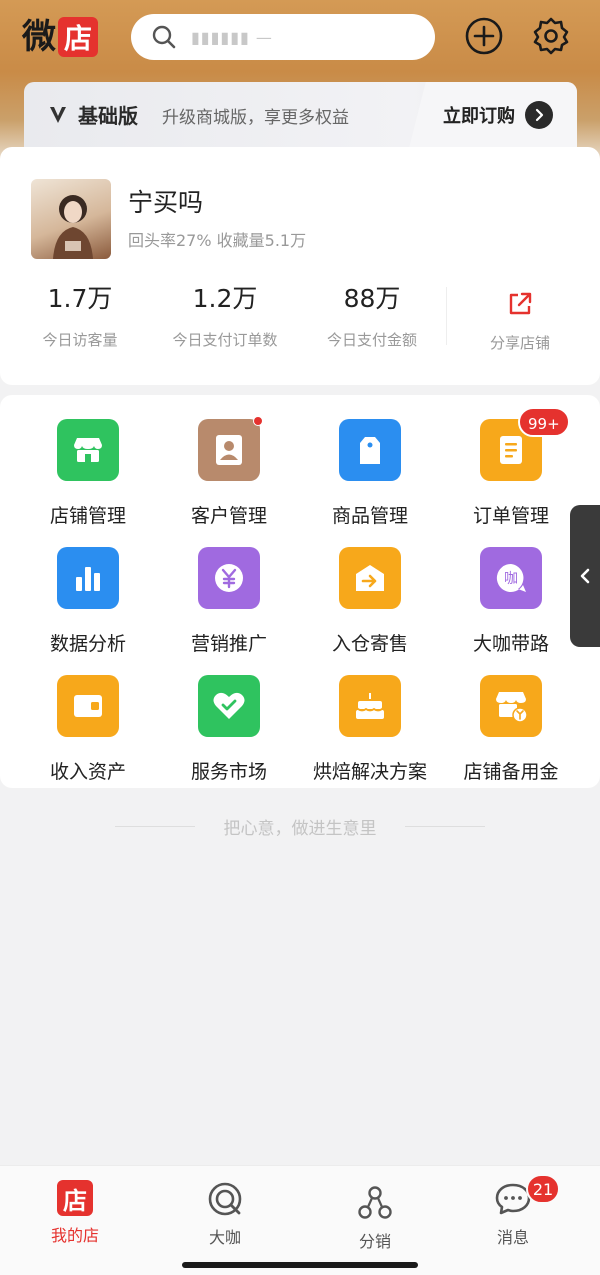 The image size is (600, 1275). Describe the element at coordinates (230, 448) in the screenshot. I see `customer-icon` at that location.